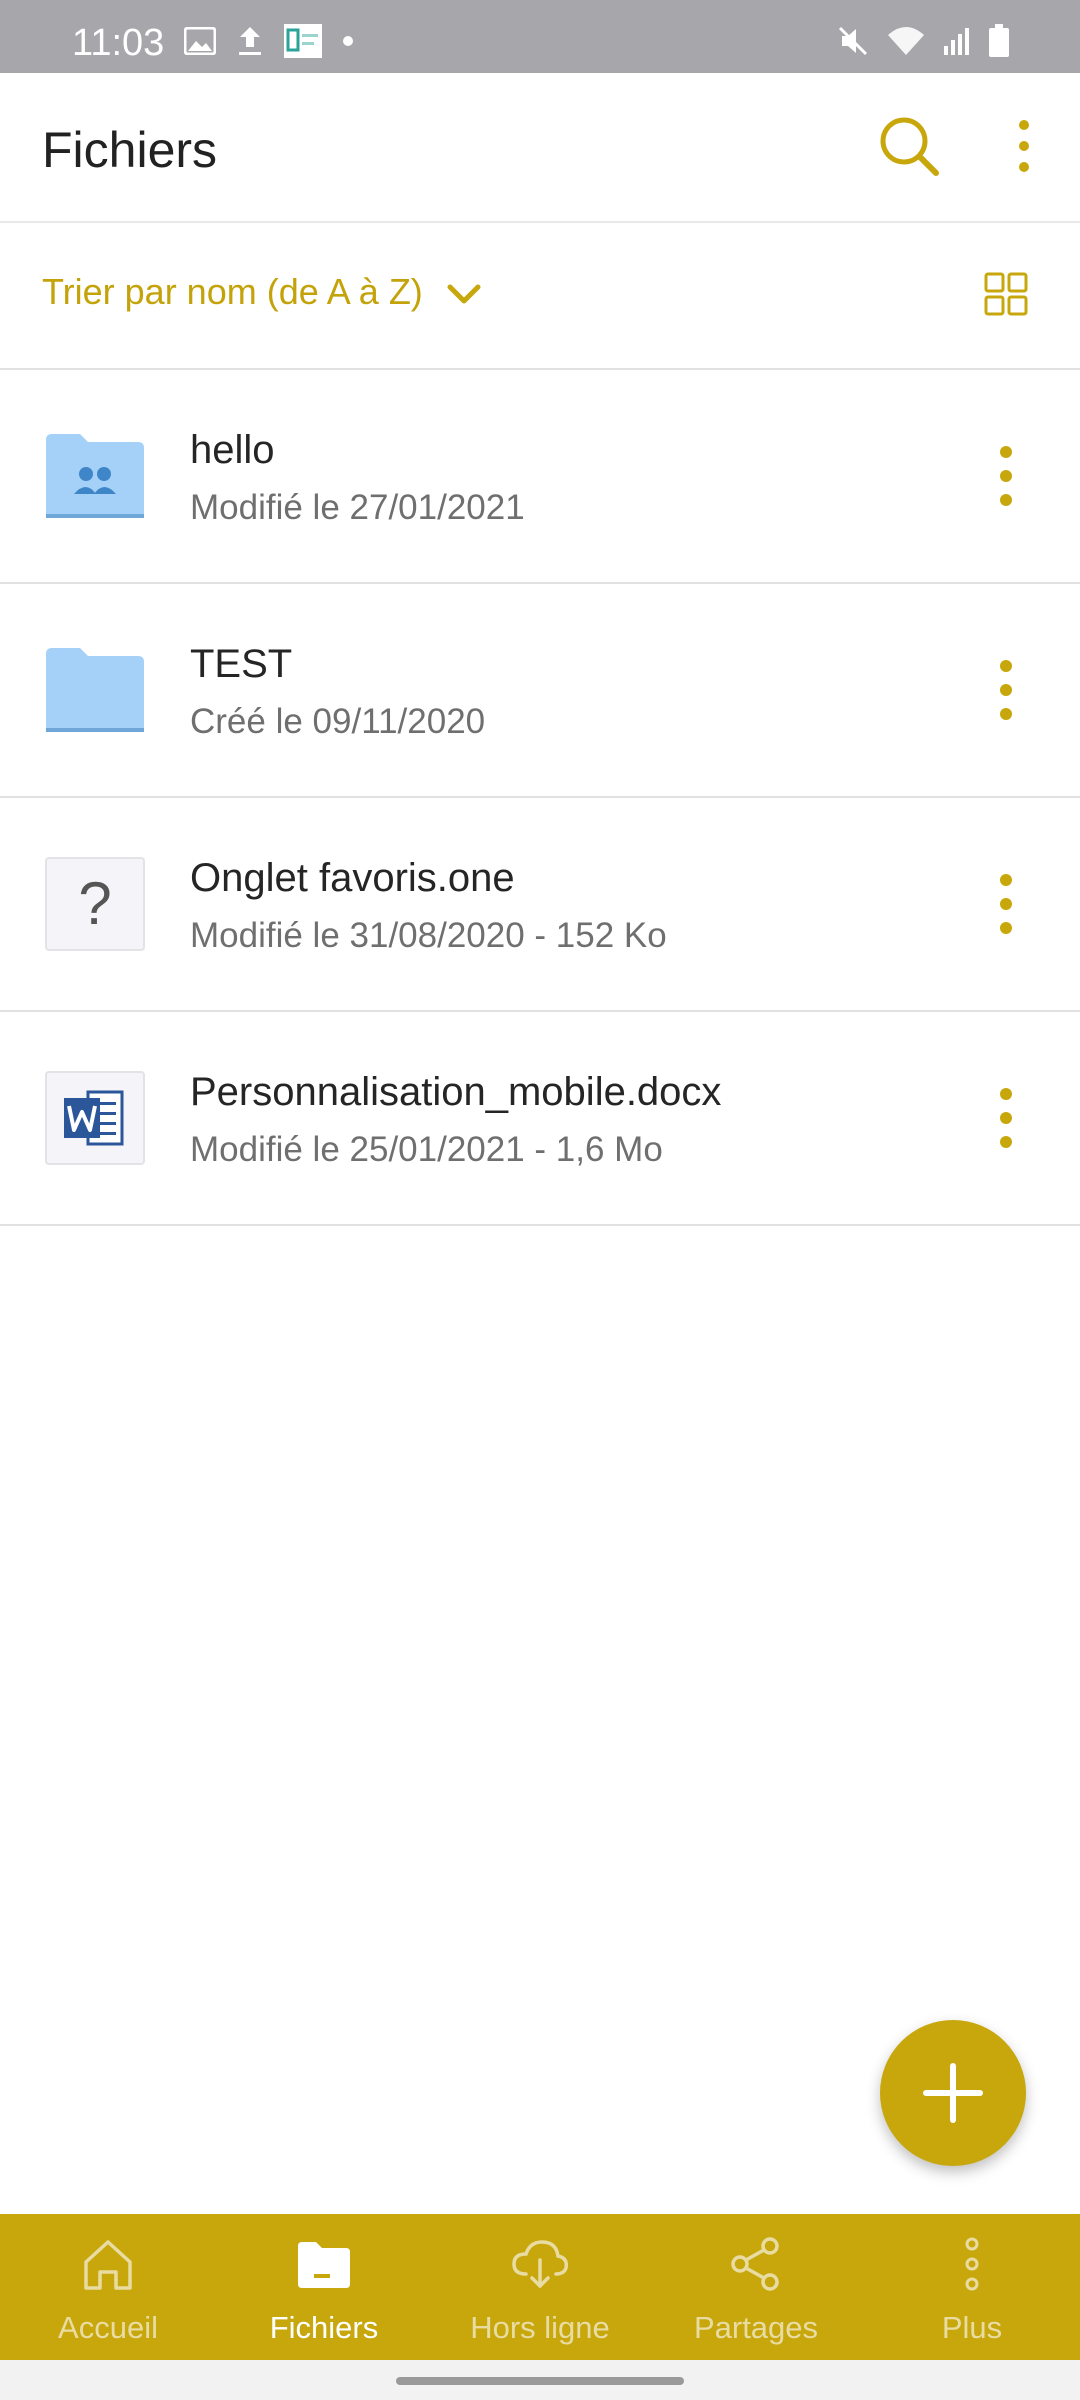 The image size is (1080, 2400). What do you see at coordinates (540, 36) in the screenshot?
I see `status-bar: 11:03` at bounding box center [540, 36].